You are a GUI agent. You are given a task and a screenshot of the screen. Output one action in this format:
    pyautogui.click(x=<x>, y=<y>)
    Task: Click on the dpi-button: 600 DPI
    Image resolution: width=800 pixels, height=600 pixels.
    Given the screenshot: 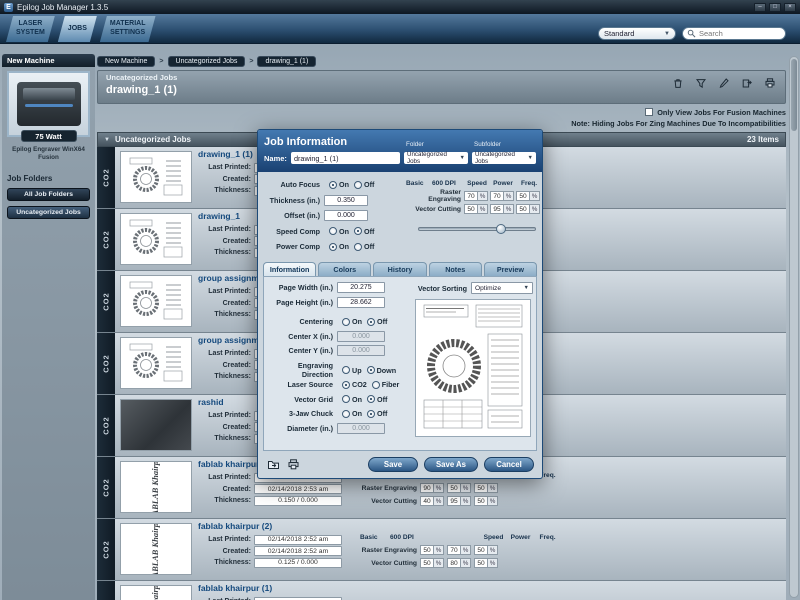 What is the action you would take?
    pyautogui.click(x=448, y=183)
    